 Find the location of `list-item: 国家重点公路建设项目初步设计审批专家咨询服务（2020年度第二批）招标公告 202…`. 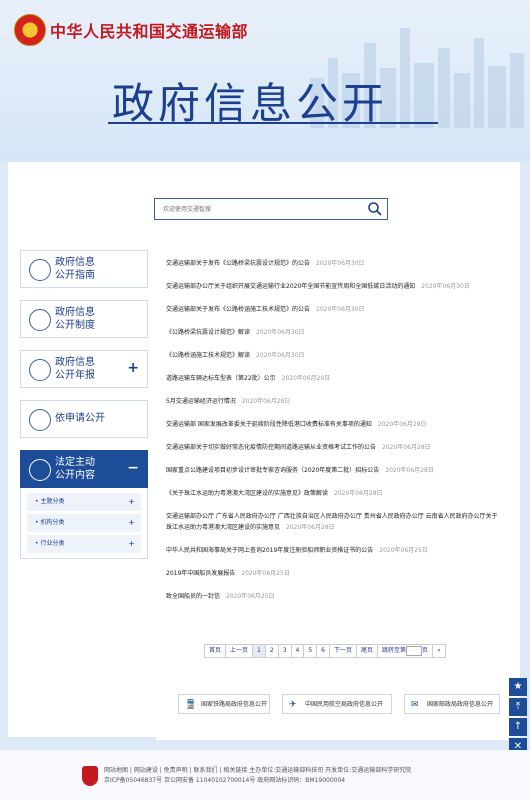

list-item: 国家重点公路建设项目初步设计审批专家咨询服务（2020年度第二批）招标公告 202… is located at coordinates (332, 476).